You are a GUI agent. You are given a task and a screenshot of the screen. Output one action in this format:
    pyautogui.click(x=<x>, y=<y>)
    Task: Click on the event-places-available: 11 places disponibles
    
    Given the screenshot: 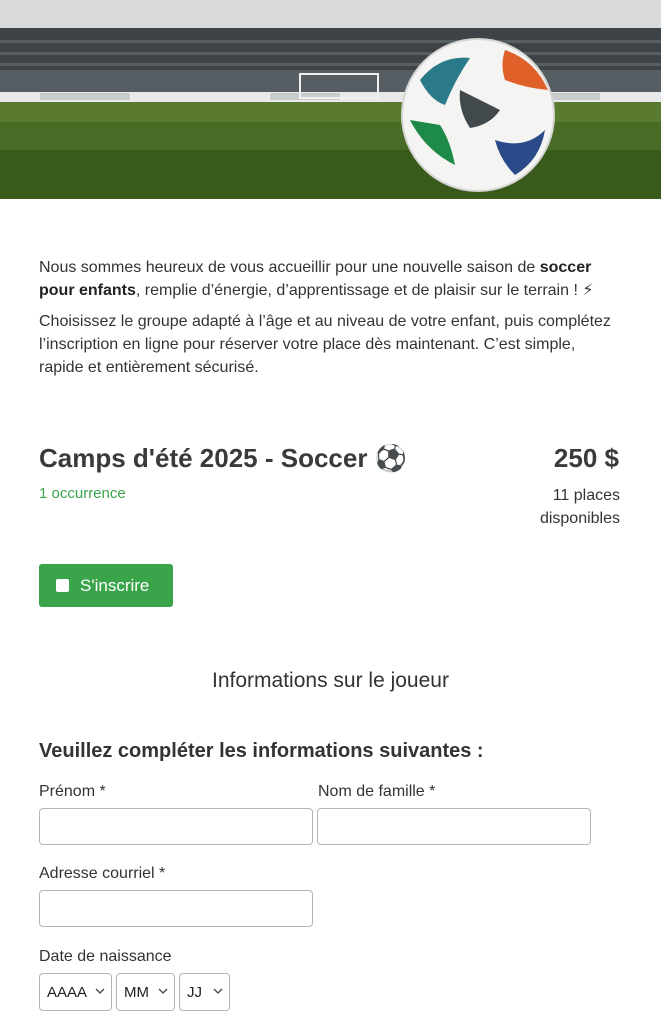 What is the action you would take?
    pyautogui.click(x=579, y=507)
    